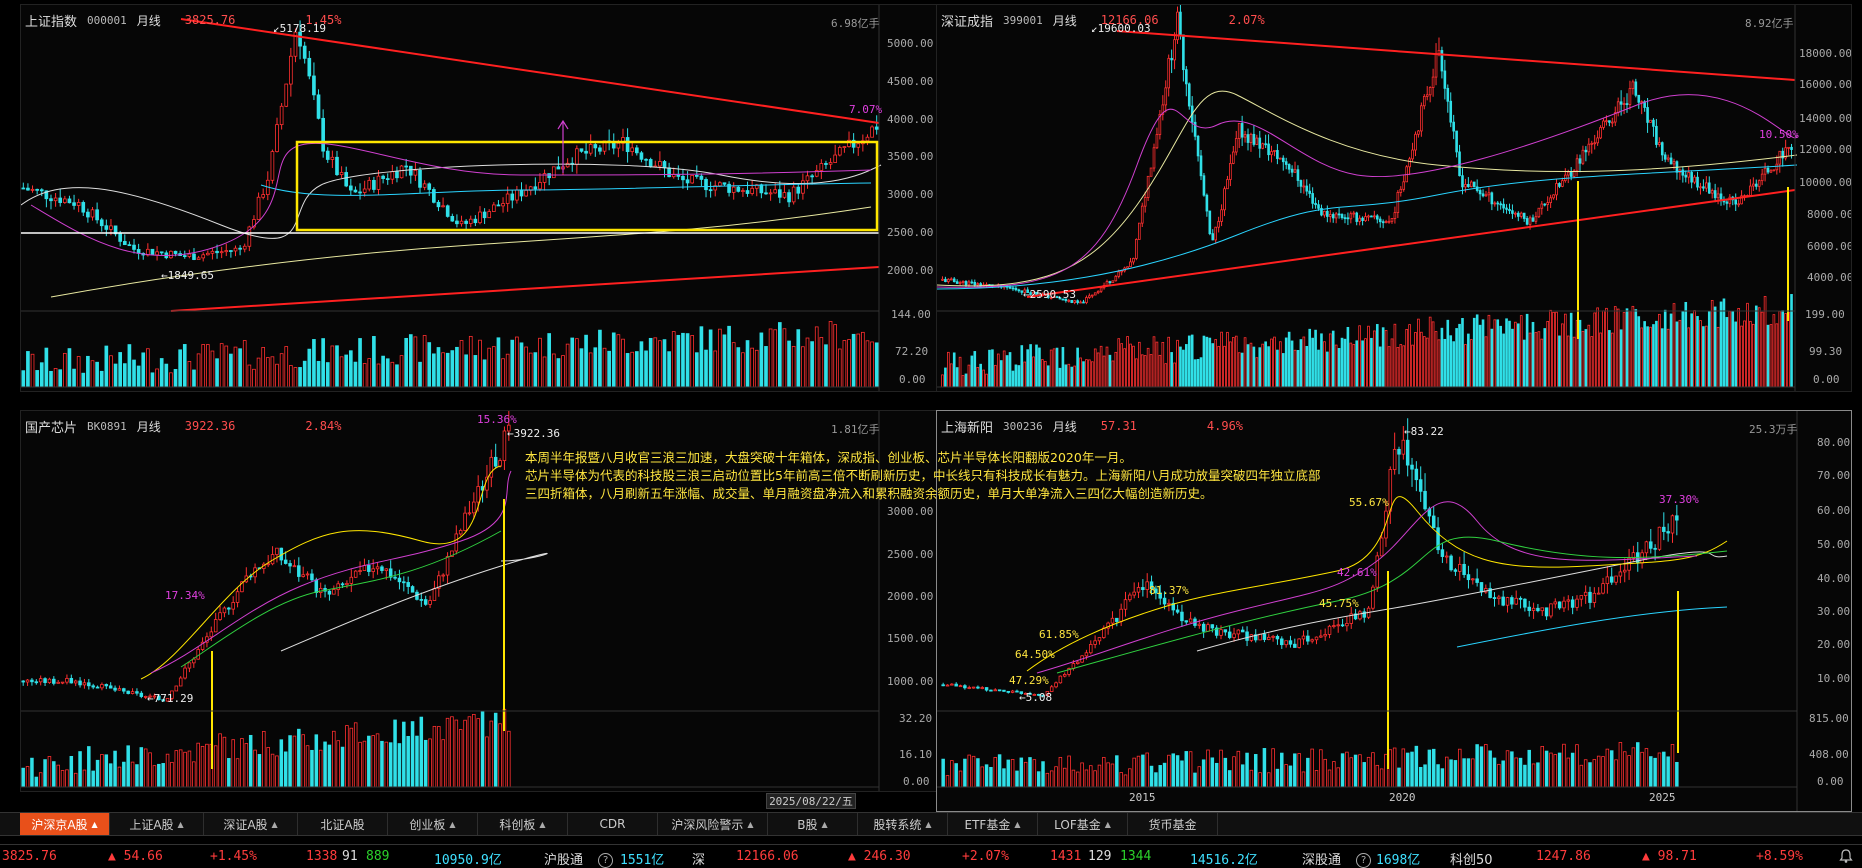  What do you see at coordinates (185, 595) in the screenshot?
I see `change-annotation: 17.34%` at bounding box center [185, 595].